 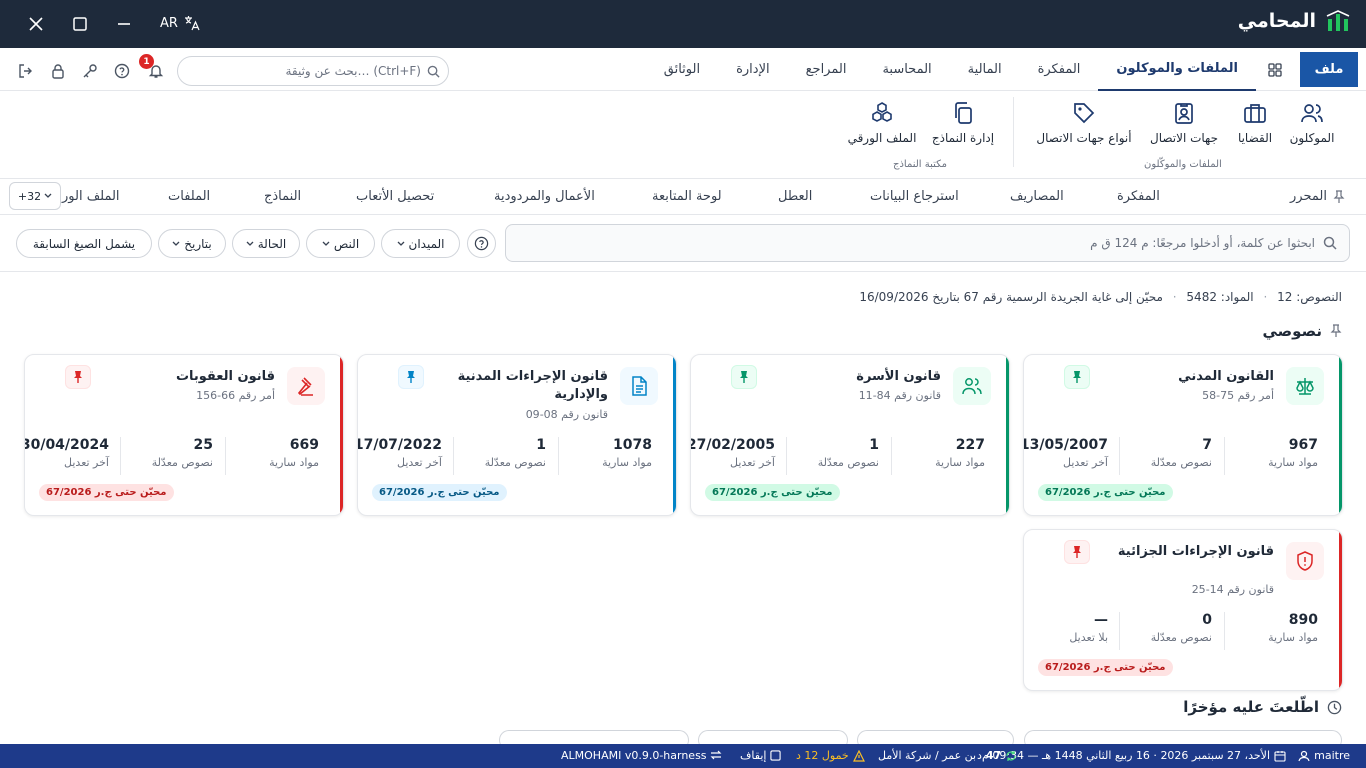 What do you see at coordinates (67, 453) in the screenshot?
I see `stat-last-update: 30/04/2024 آخر تعديل` at bounding box center [67, 453].